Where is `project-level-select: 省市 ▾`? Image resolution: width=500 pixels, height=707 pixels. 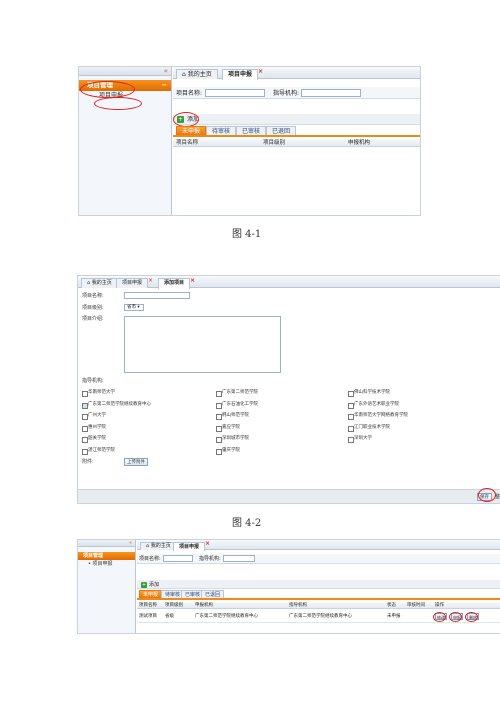 project-level-select: 省市 ▾ is located at coordinates (134, 307).